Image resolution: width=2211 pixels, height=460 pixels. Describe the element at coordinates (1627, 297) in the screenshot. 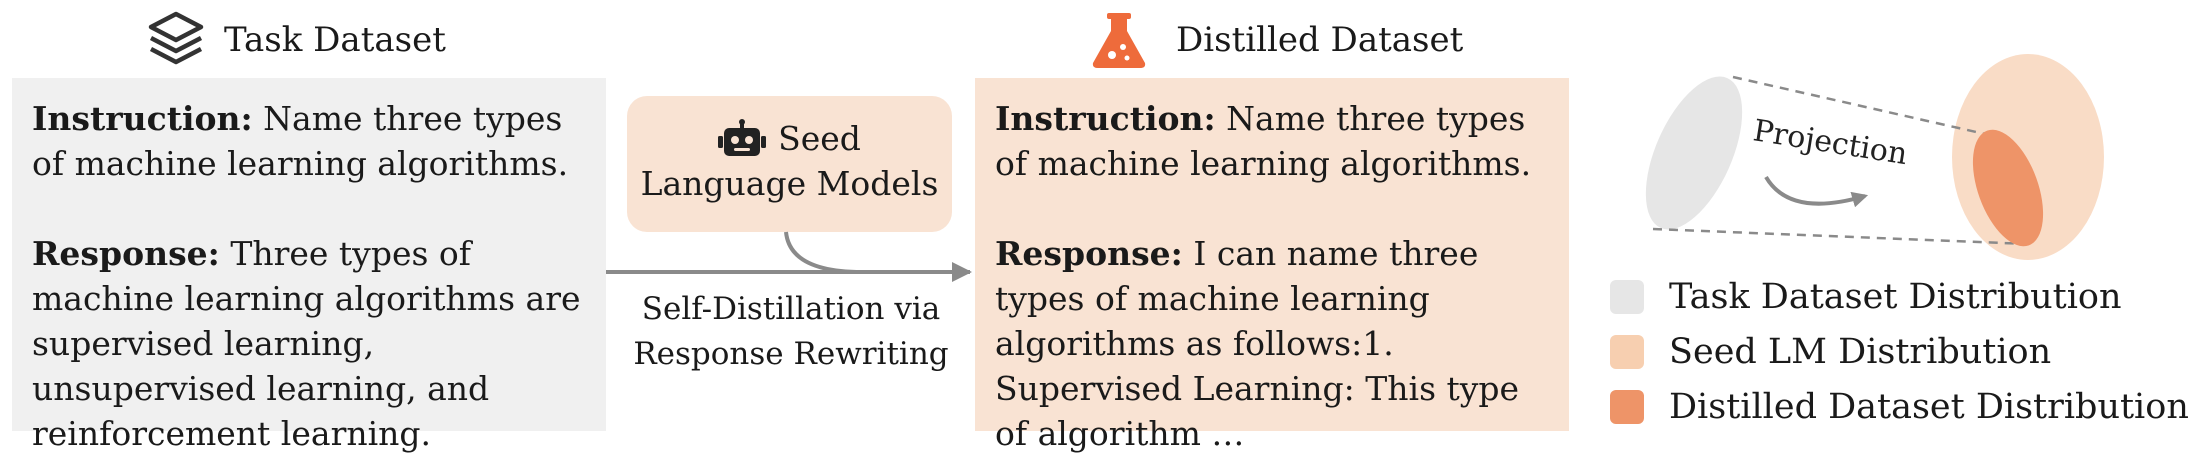

I see `legend-swatch-task` at that location.